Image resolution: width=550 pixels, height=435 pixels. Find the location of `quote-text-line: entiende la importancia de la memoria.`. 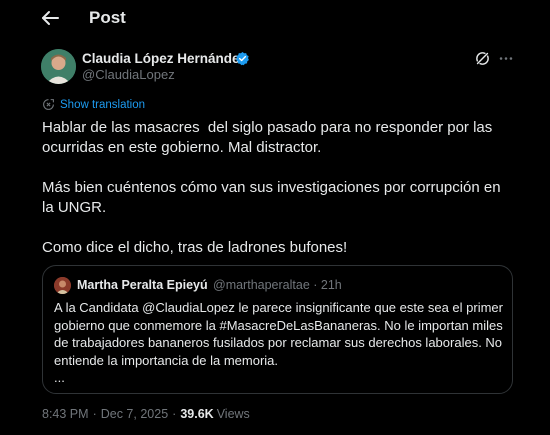

quote-text-line: entiende la importancia de la memoria. is located at coordinates (166, 360).